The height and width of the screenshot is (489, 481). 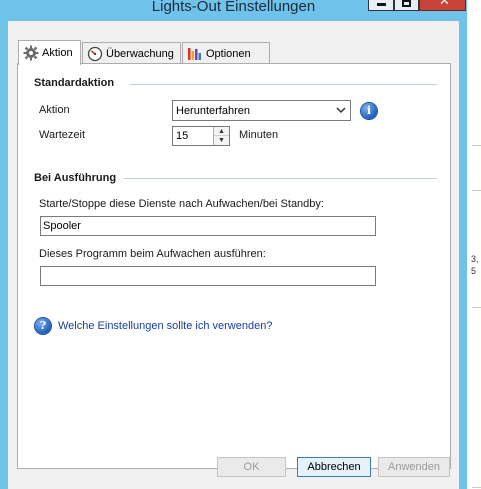 I want to click on minimize-icon, so click(x=381, y=4).